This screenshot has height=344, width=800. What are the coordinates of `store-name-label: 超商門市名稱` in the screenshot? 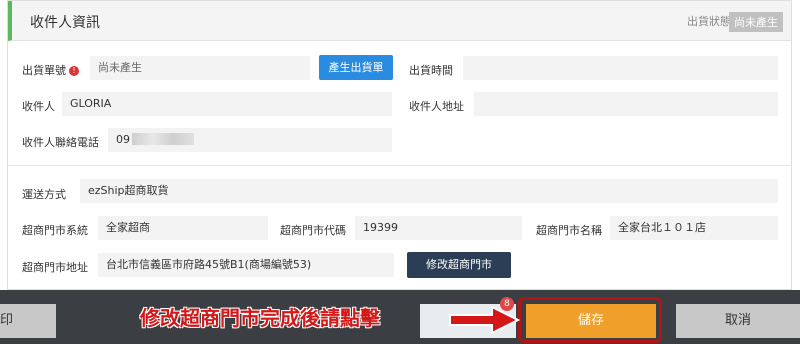 It's located at (569, 230).